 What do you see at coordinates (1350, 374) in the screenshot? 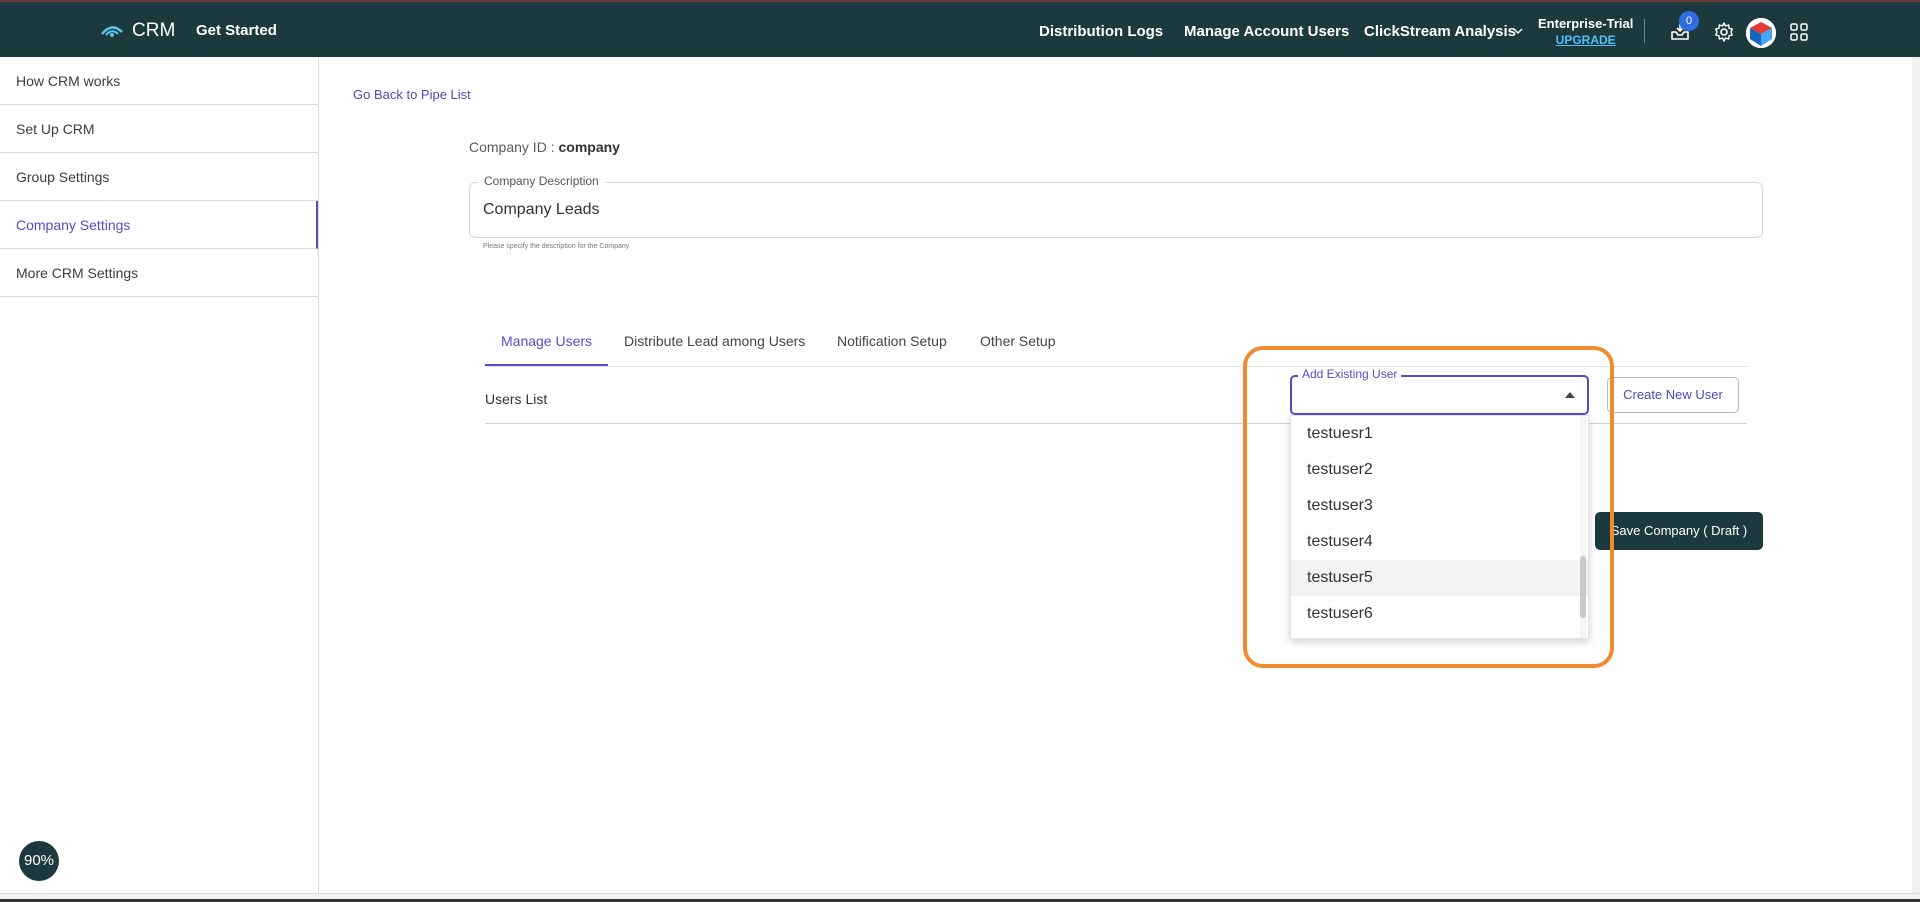
I see `add-existing-user-label: Add Existing User` at bounding box center [1350, 374].